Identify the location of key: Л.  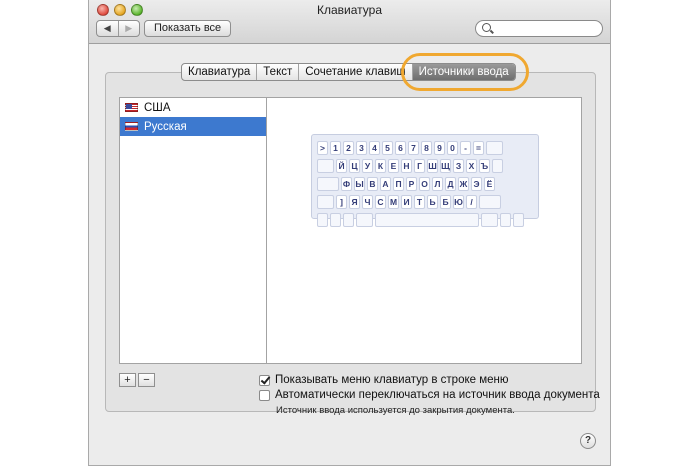
(437, 184).